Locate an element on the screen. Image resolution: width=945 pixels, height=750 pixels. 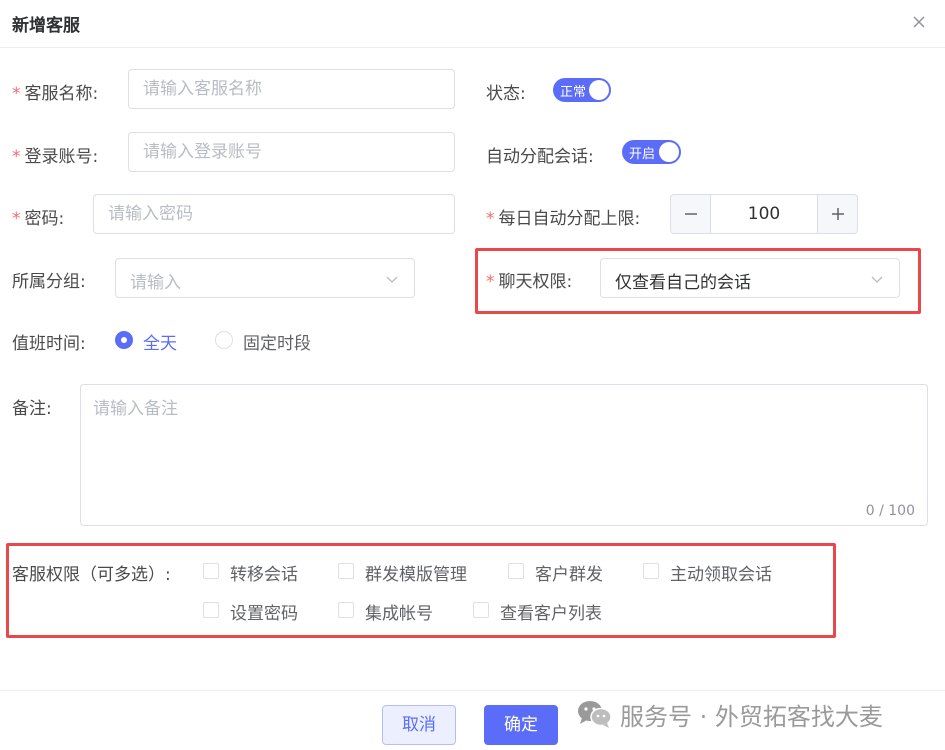
stepper-plus-button is located at coordinates (837, 214).